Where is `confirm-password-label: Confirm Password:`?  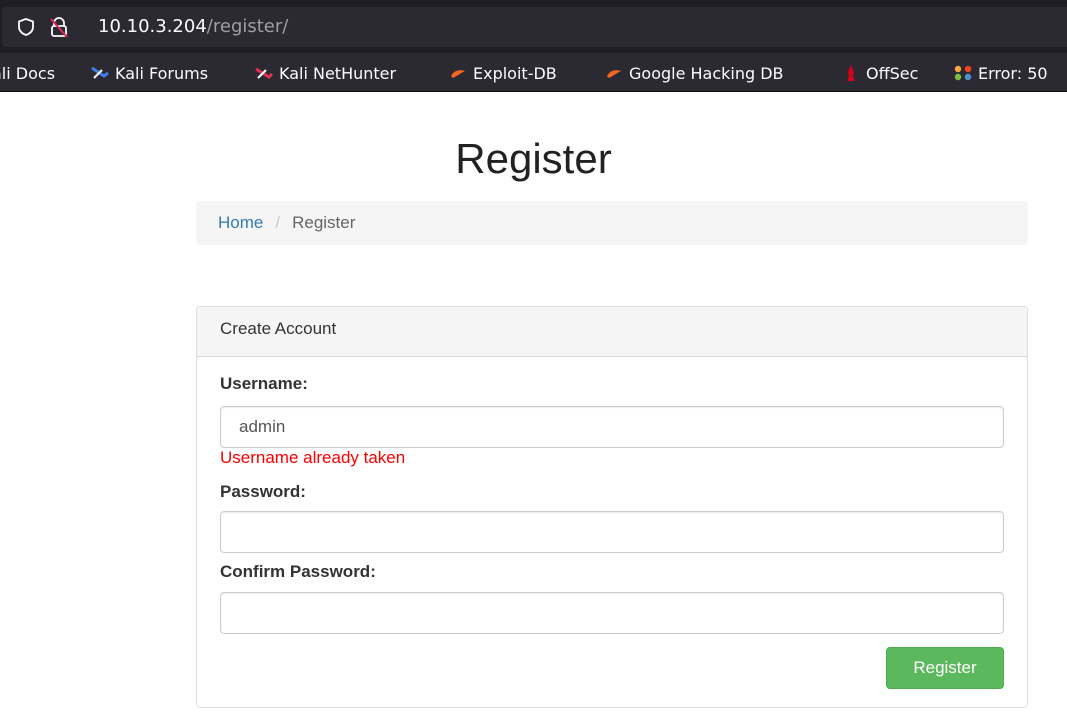 confirm-password-label: Confirm Password: is located at coordinates (298, 571).